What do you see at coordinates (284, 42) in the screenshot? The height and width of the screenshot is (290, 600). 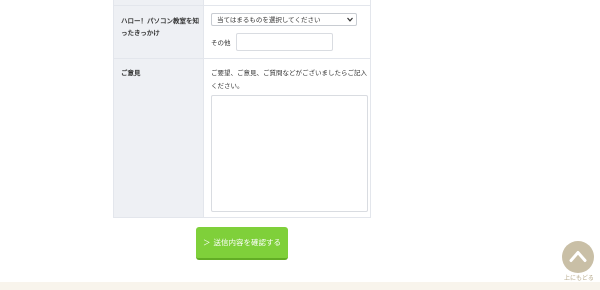 I see `other-input` at bounding box center [284, 42].